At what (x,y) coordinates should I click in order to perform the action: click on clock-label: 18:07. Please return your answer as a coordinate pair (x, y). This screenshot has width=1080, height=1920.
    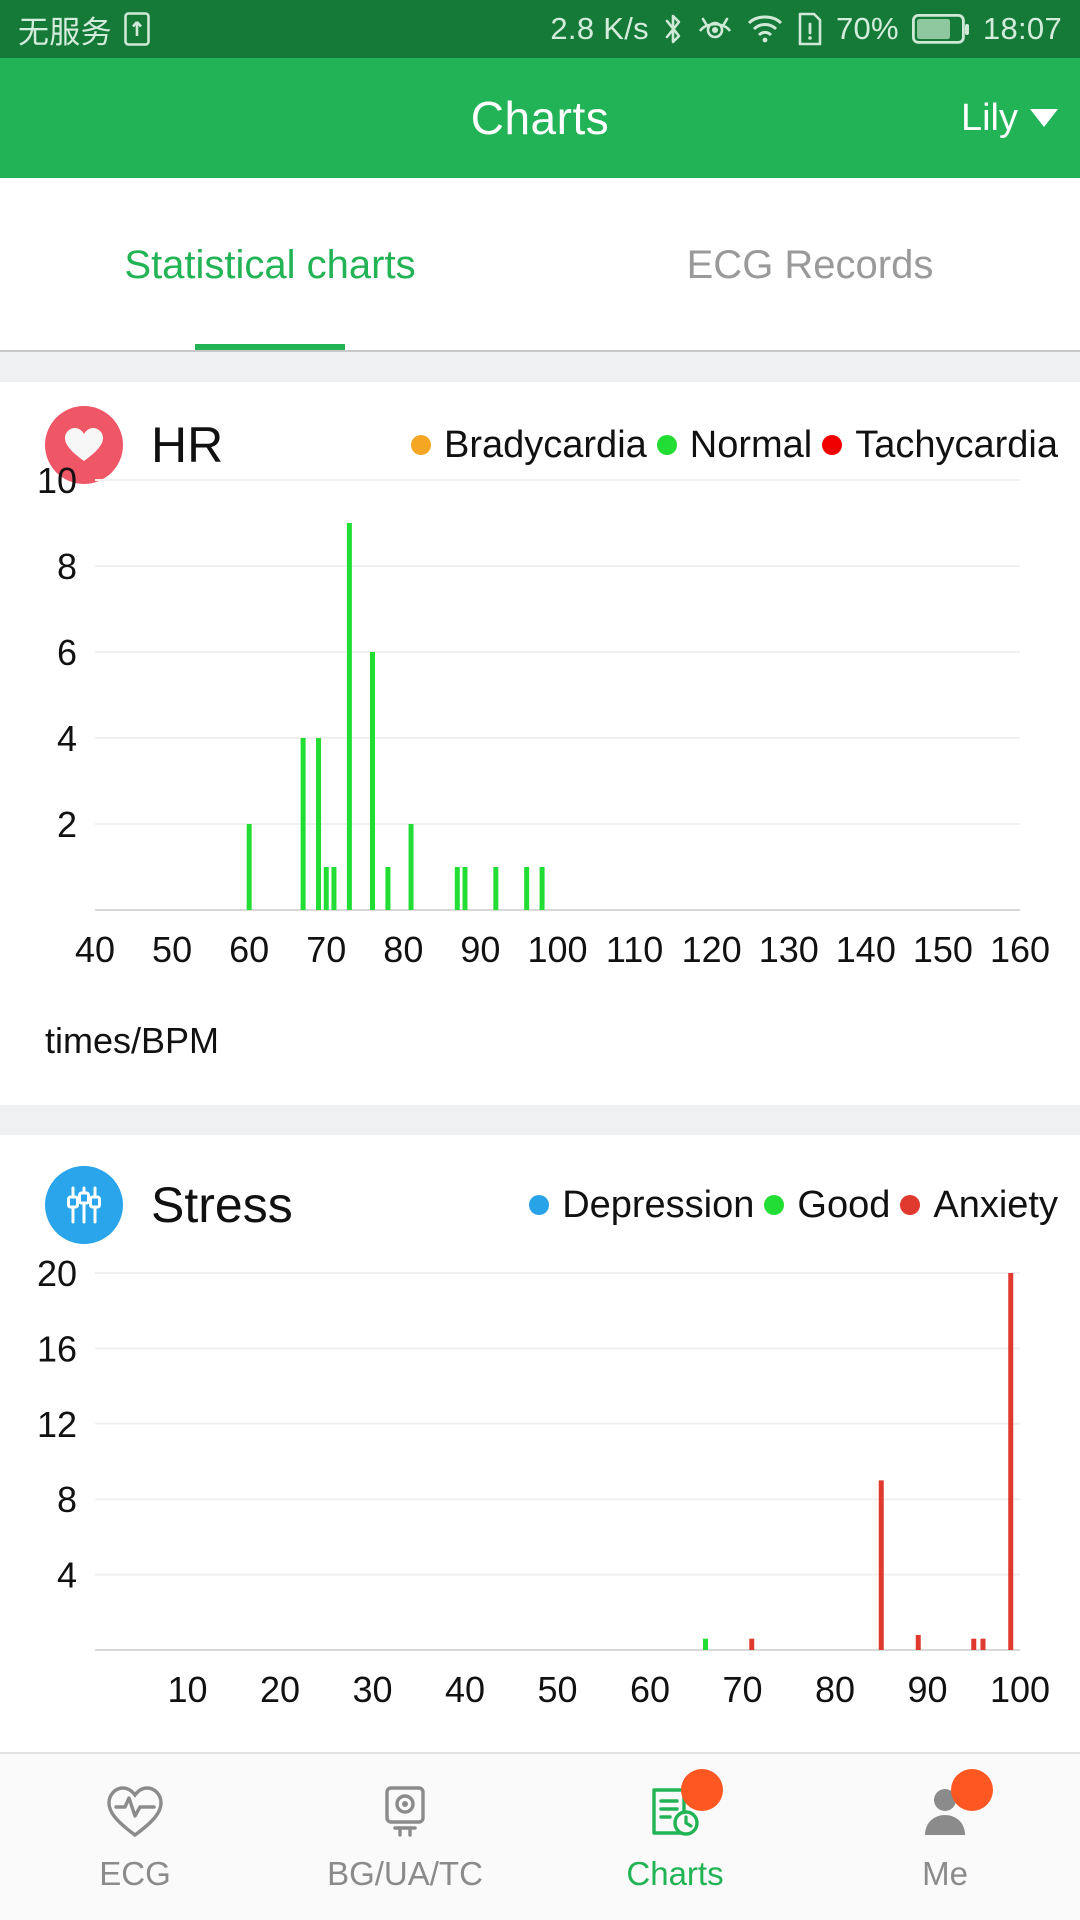
    Looking at the image, I should click on (1022, 28).